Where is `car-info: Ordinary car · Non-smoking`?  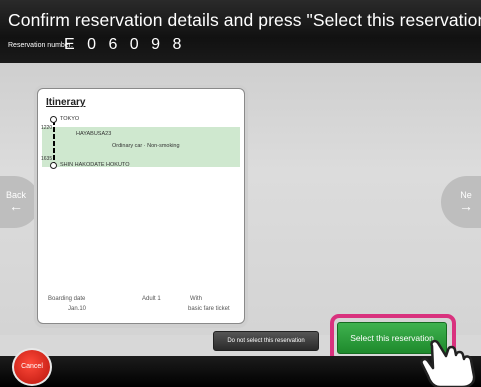
car-info: Ordinary car · Non-smoking is located at coordinates (146, 146).